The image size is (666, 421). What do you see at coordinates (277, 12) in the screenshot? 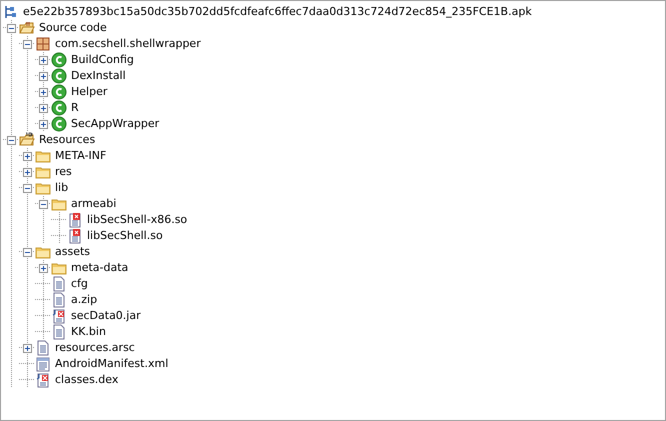
I see `tree-item: e5e22b357893bc15a50dc35b702dd5fcdfeafc6ffec7daa0d313c724d72ec854_235FCE1B.apk` at bounding box center [277, 12].